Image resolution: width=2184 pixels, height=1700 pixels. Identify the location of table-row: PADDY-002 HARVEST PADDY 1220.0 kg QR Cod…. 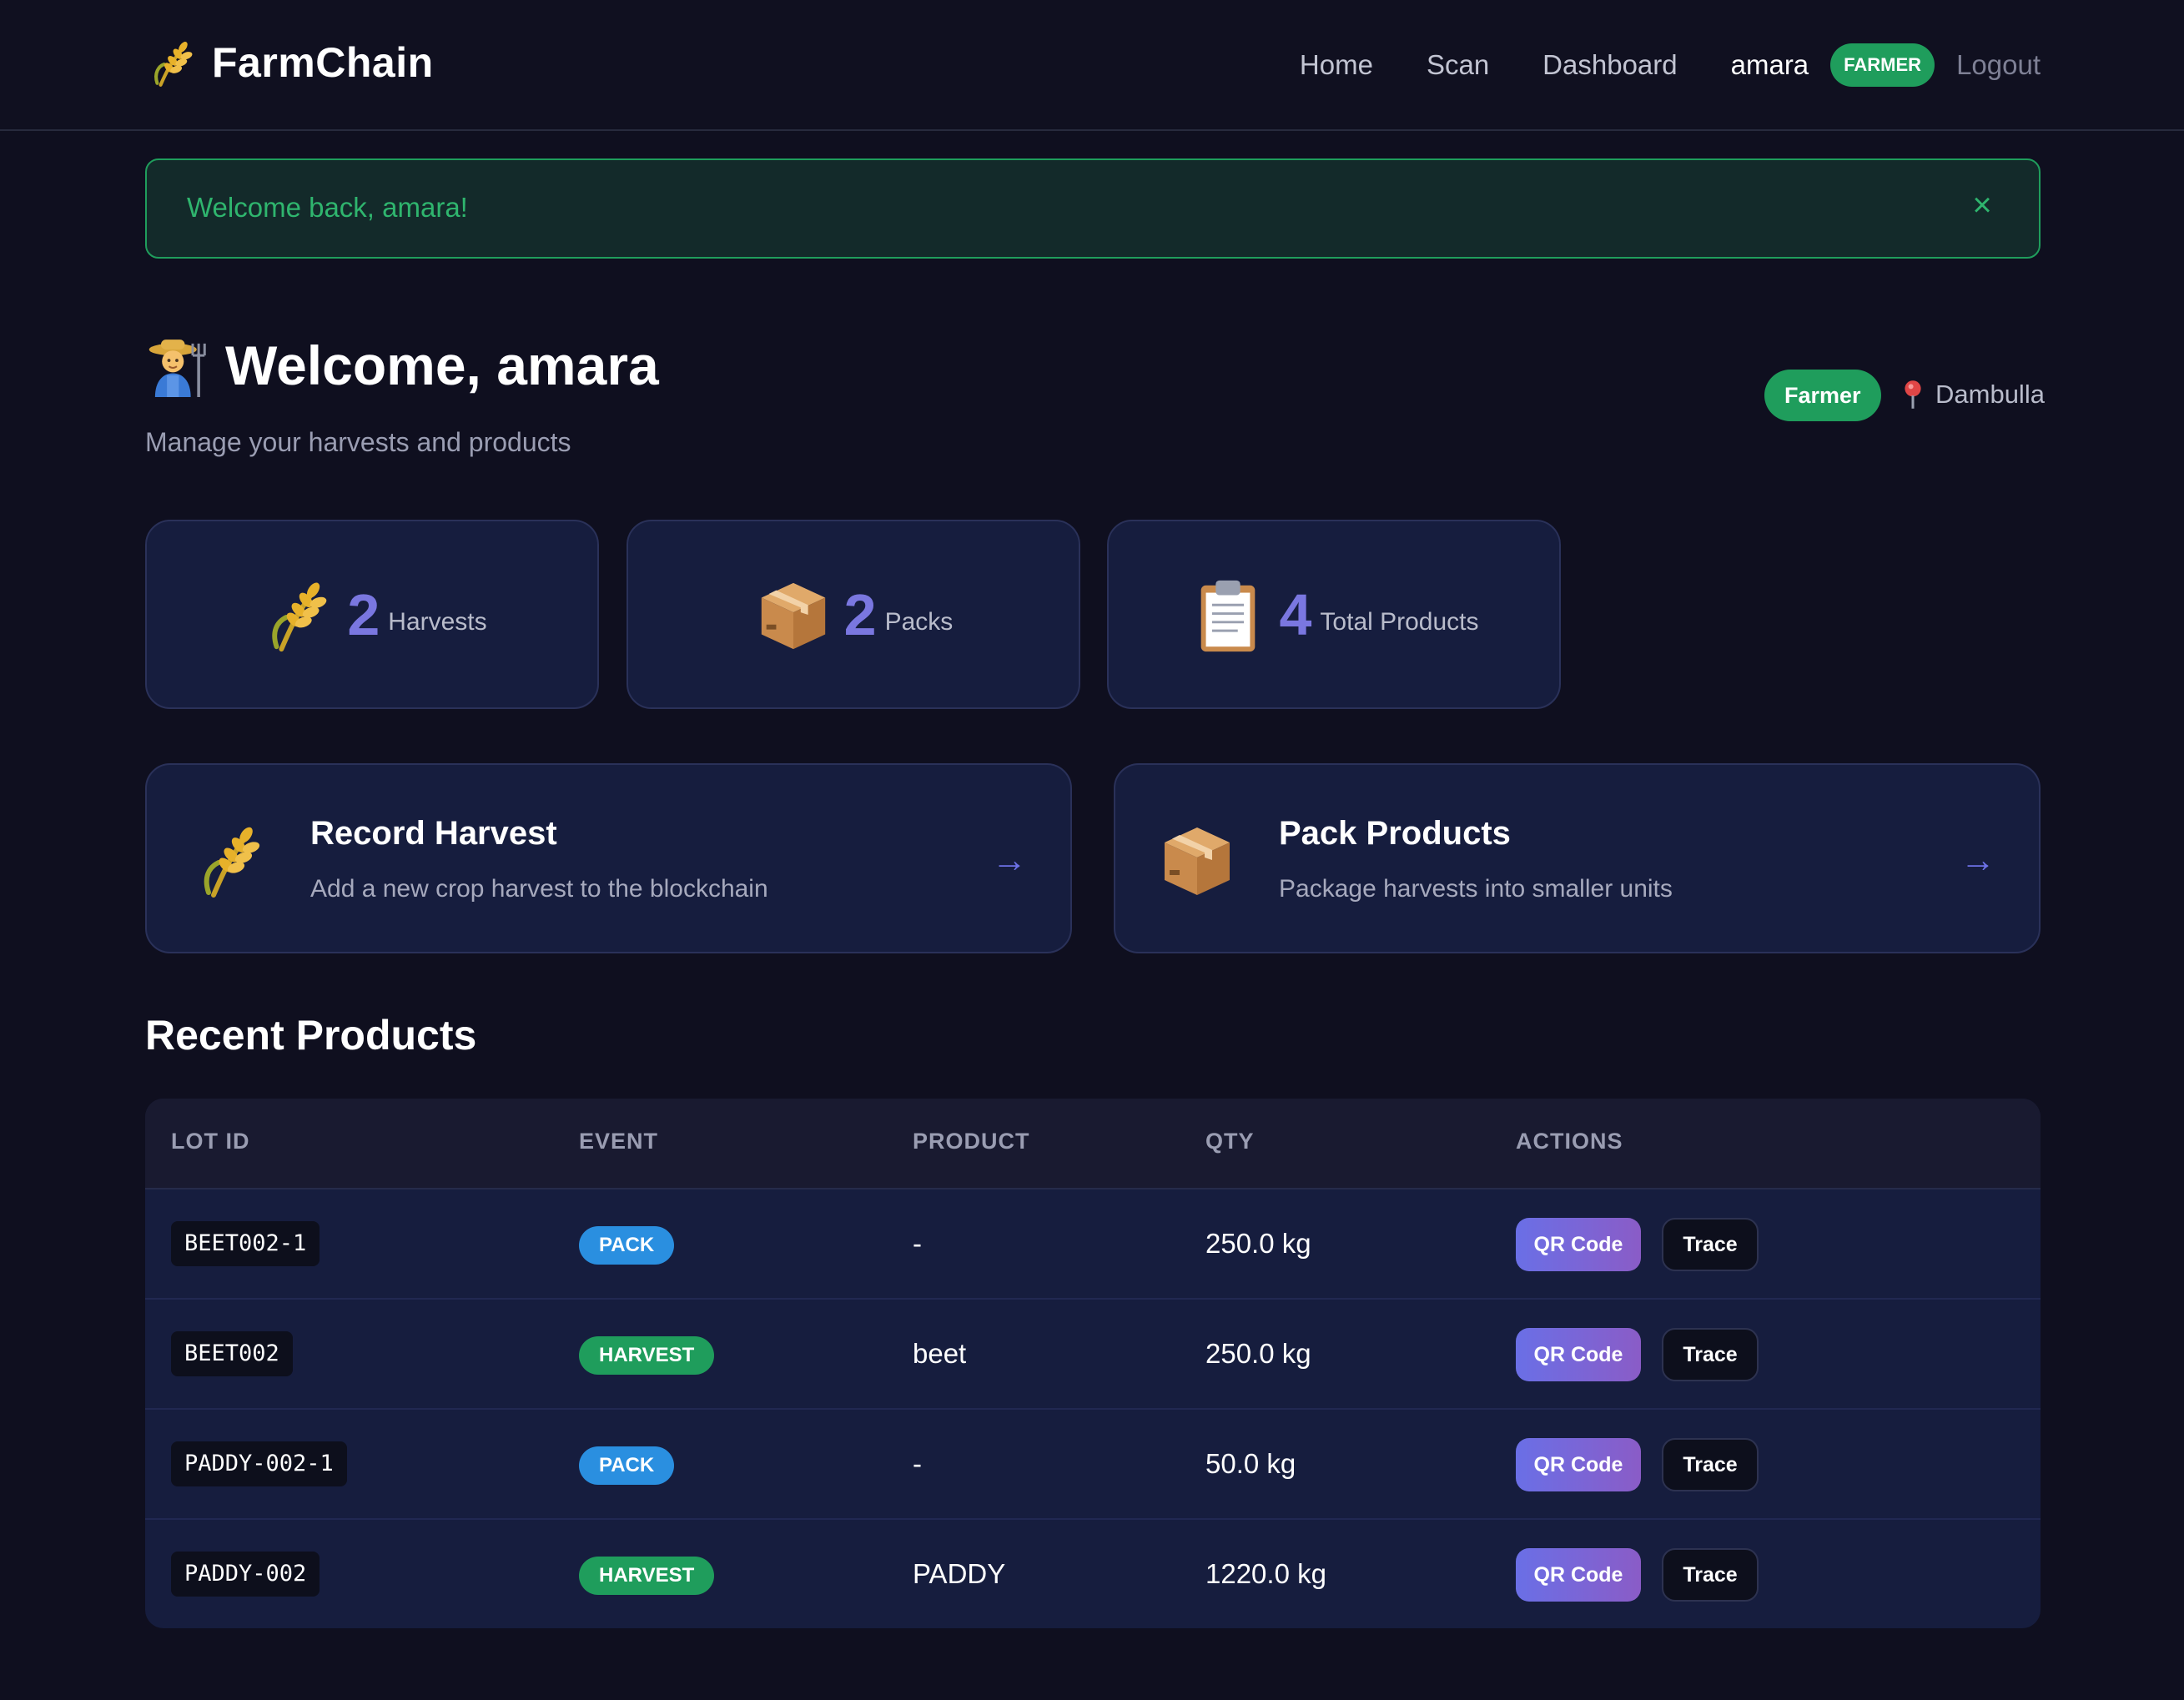
(1093, 1574).